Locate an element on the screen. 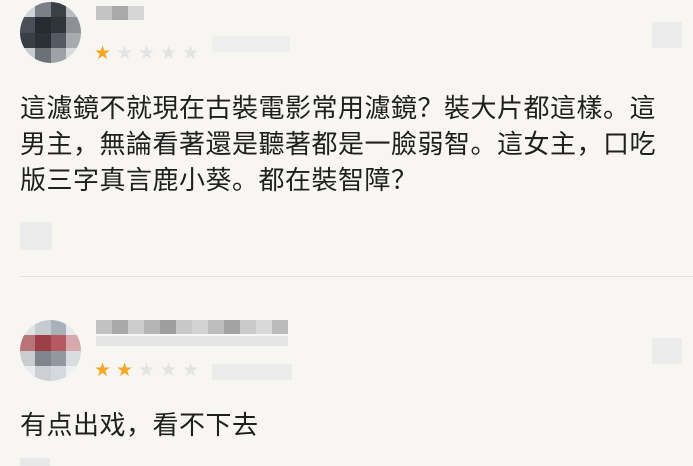  username-extra is located at coordinates (192, 341).